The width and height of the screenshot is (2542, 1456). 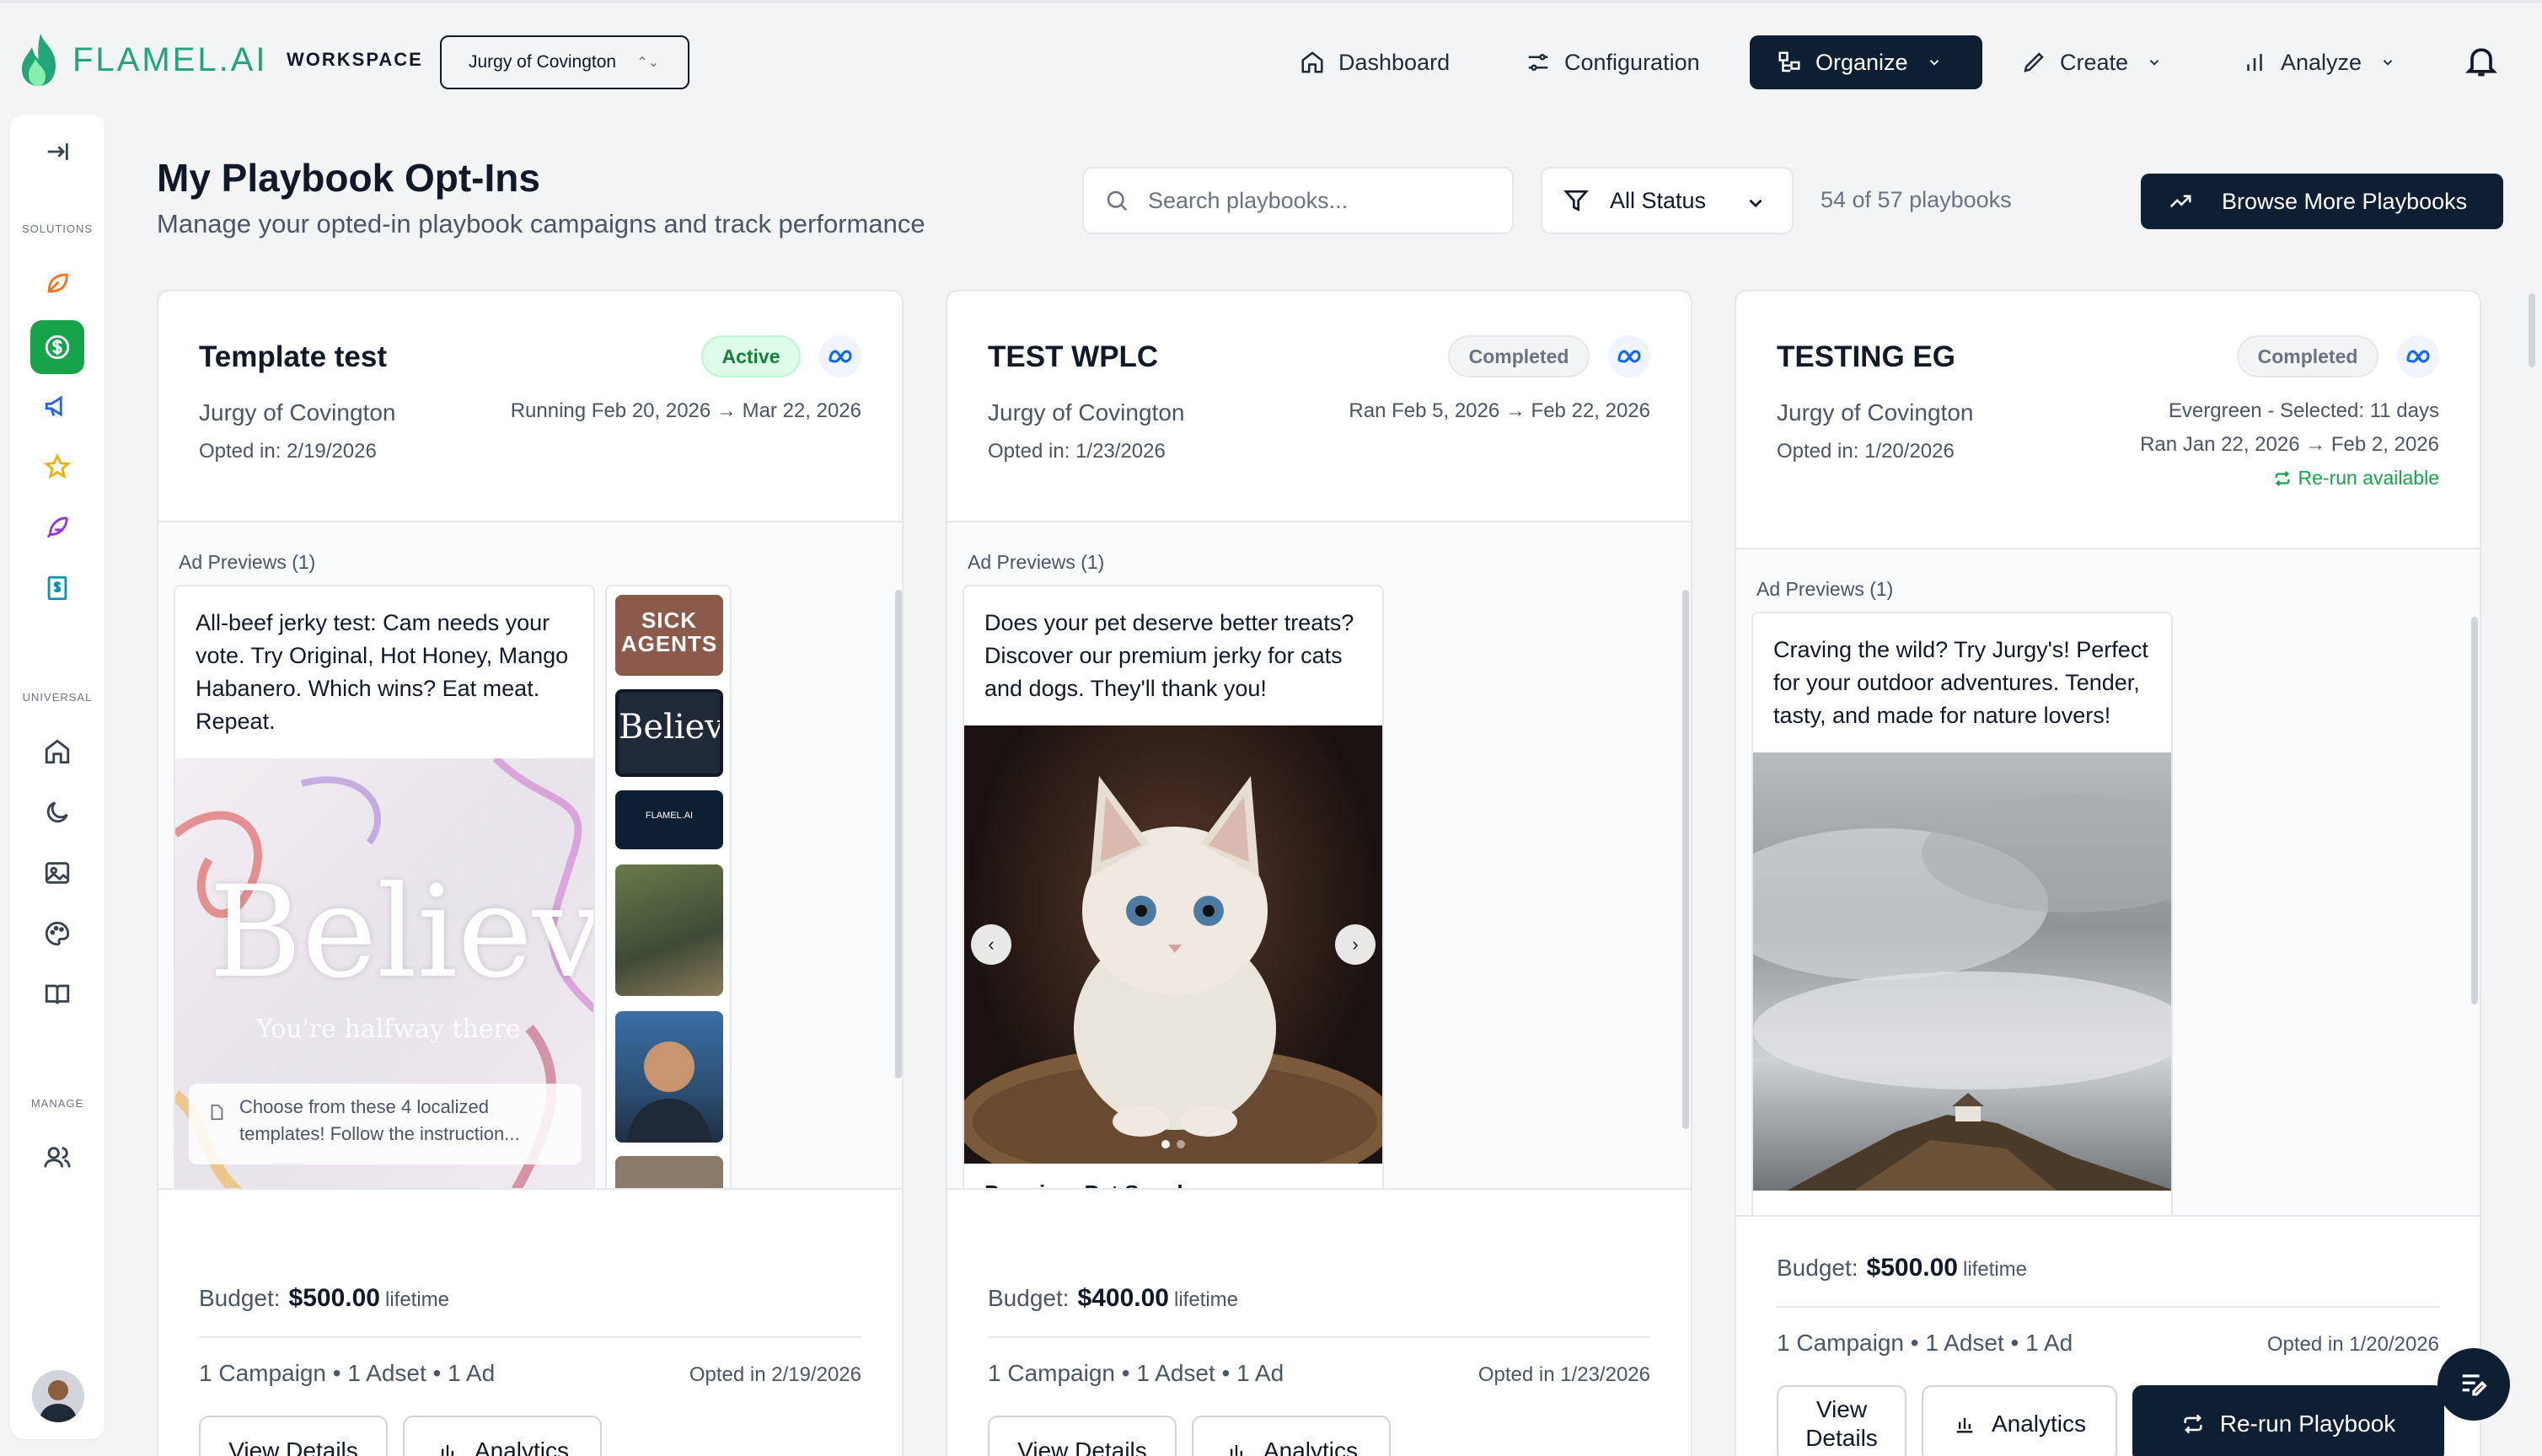 I want to click on sidebar-item-history, so click(x=57, y=812).